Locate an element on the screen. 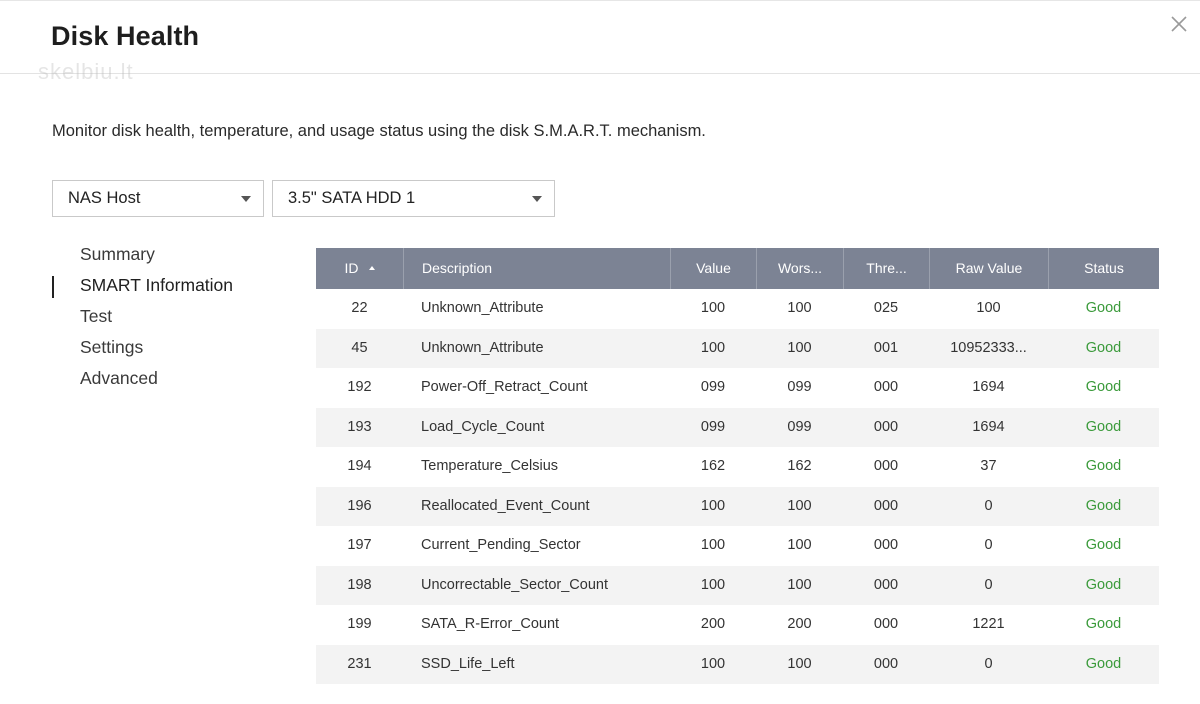 This screenshot has width=1200, height=704. cell-description: Reallocated_Event_Count is located at coordinates (505, 505).